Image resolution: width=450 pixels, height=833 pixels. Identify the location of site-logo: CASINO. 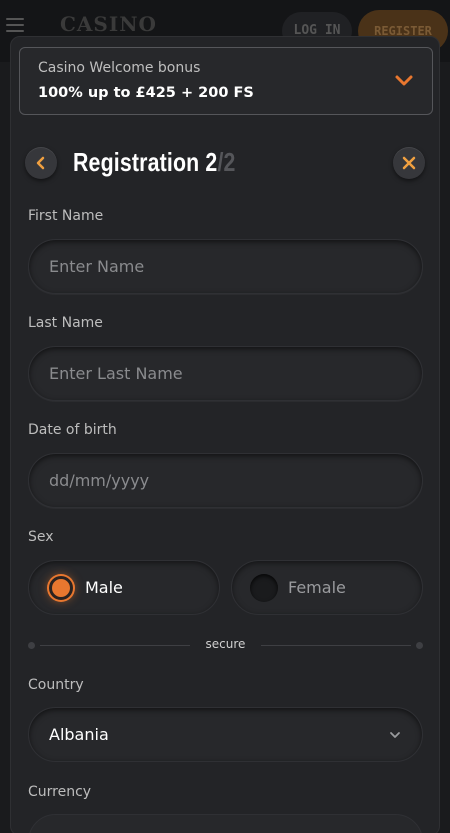
(108, 24).